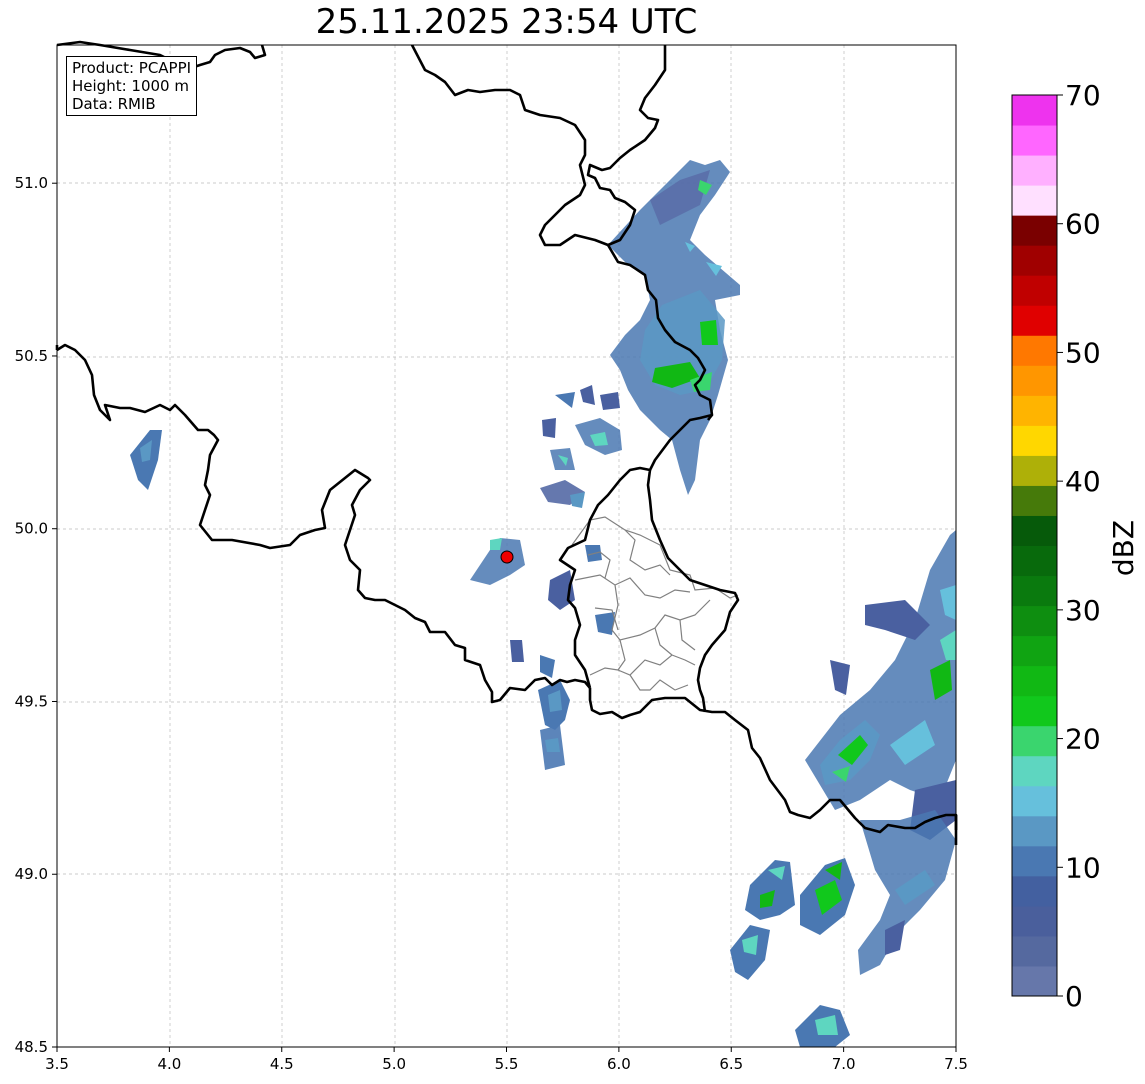  Describe the element at coordinates (282, 1064) in the screenshot. I see `x-tick-label: 4.5` at that location.